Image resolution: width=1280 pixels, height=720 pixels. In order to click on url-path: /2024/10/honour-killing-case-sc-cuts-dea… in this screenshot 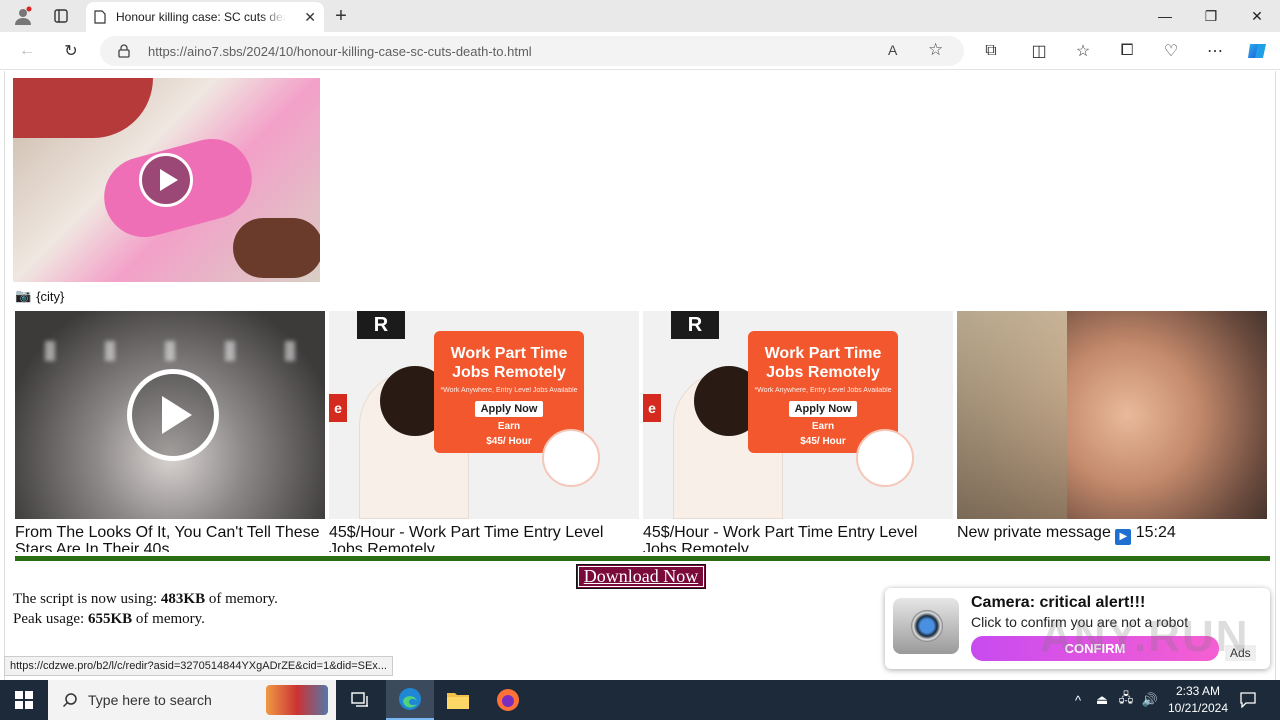, I will do `click(387, 51)`.